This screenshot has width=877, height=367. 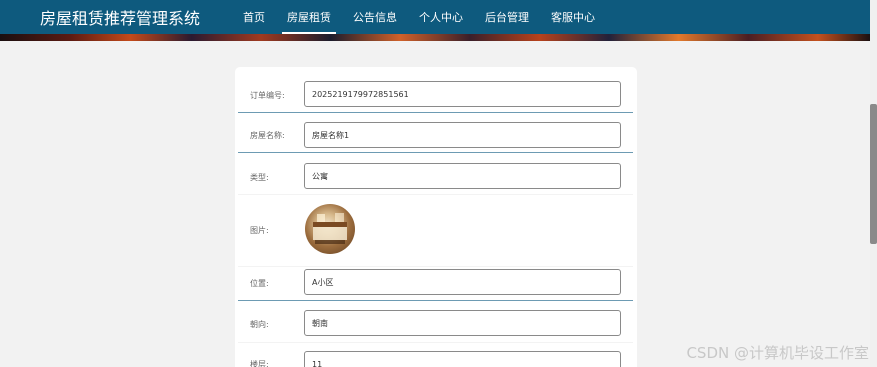 What do you see at coordinates (309, 17) in the screenshot?
I see `nav-house-rental: 房屋租赁` at bounding box center [309, 17].